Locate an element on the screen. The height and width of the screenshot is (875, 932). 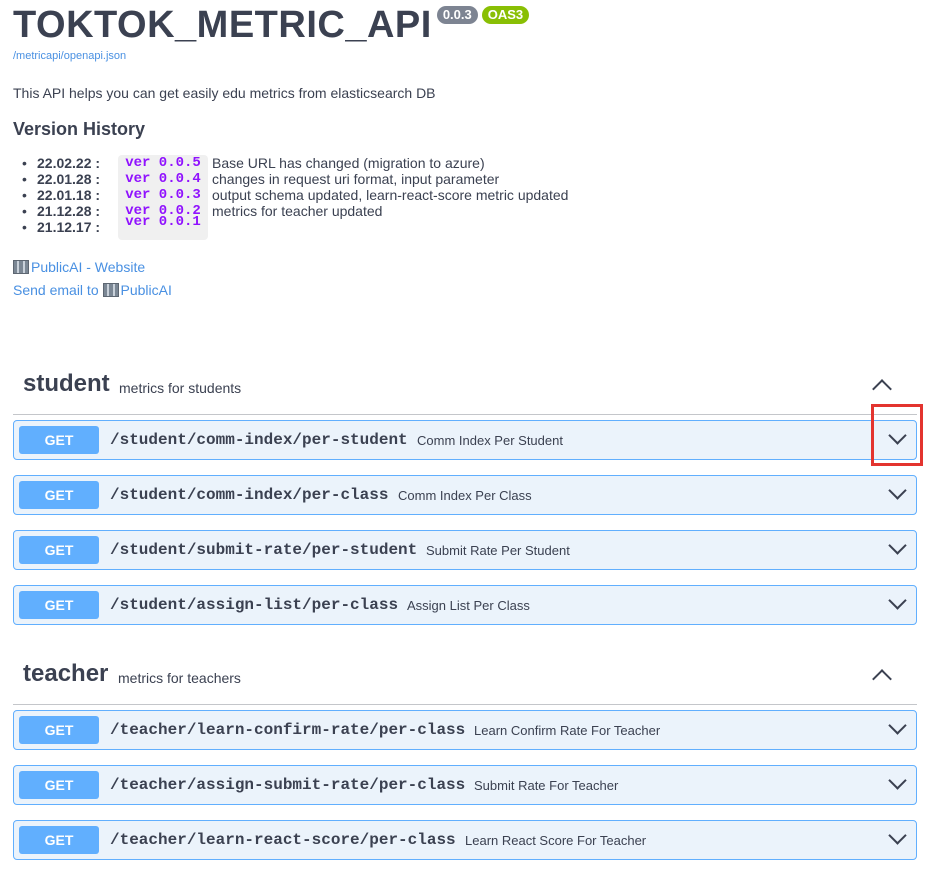
api-title-row: TOKTOK_METRIC_API 0.0.3 OAS3 is located at coordinates (271, 25).